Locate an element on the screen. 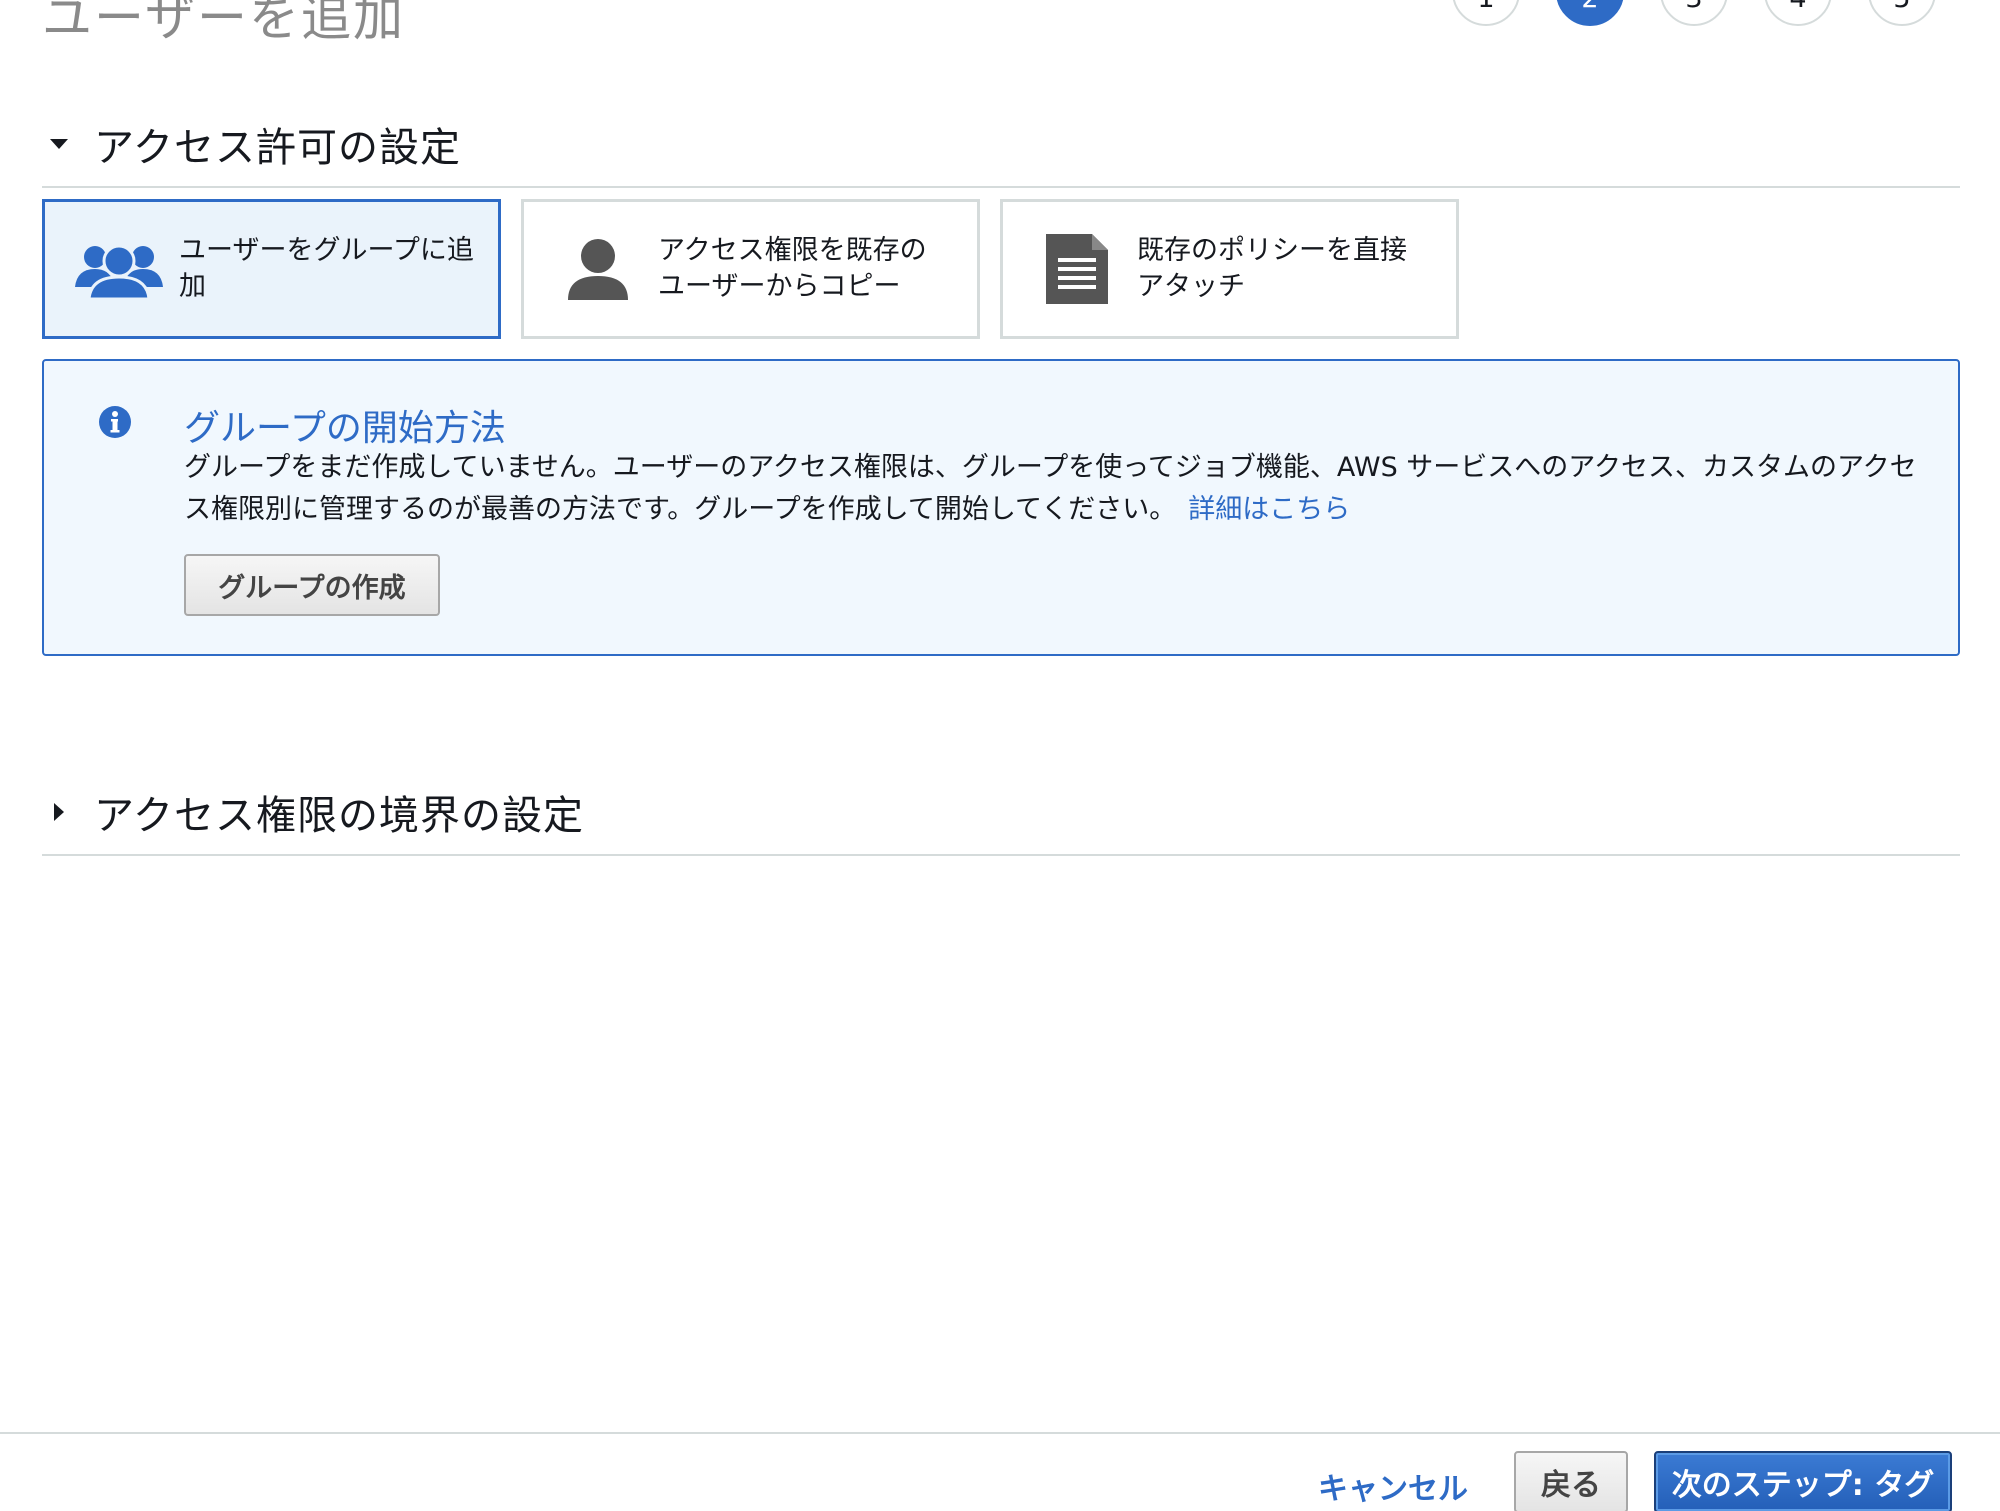  option-attach-policies: 既存のポリシーを直接アタッチ is located at coordinates (1229, 269).